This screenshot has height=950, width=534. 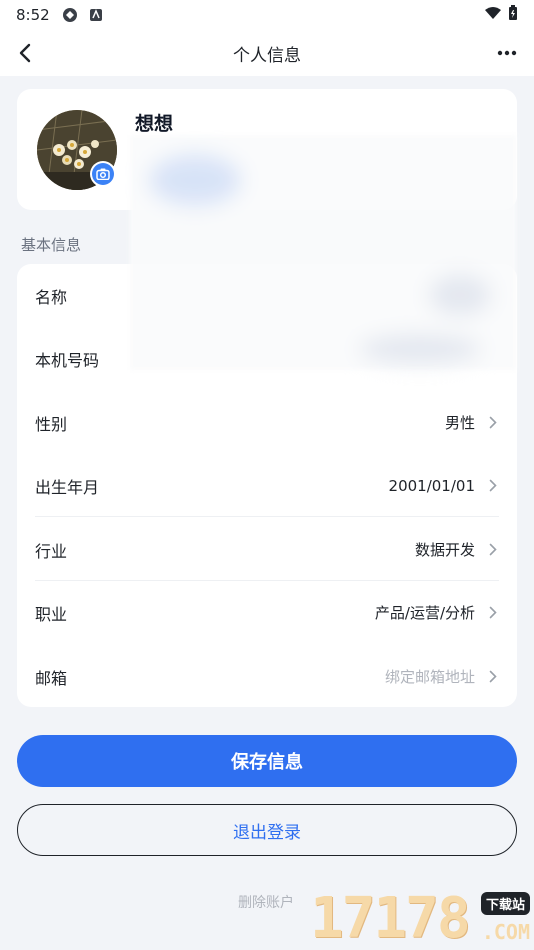 What do you see at coordinates (51, 424) in the screenshot?
I see `row-label: 性别` at bounding box center [51, 424].